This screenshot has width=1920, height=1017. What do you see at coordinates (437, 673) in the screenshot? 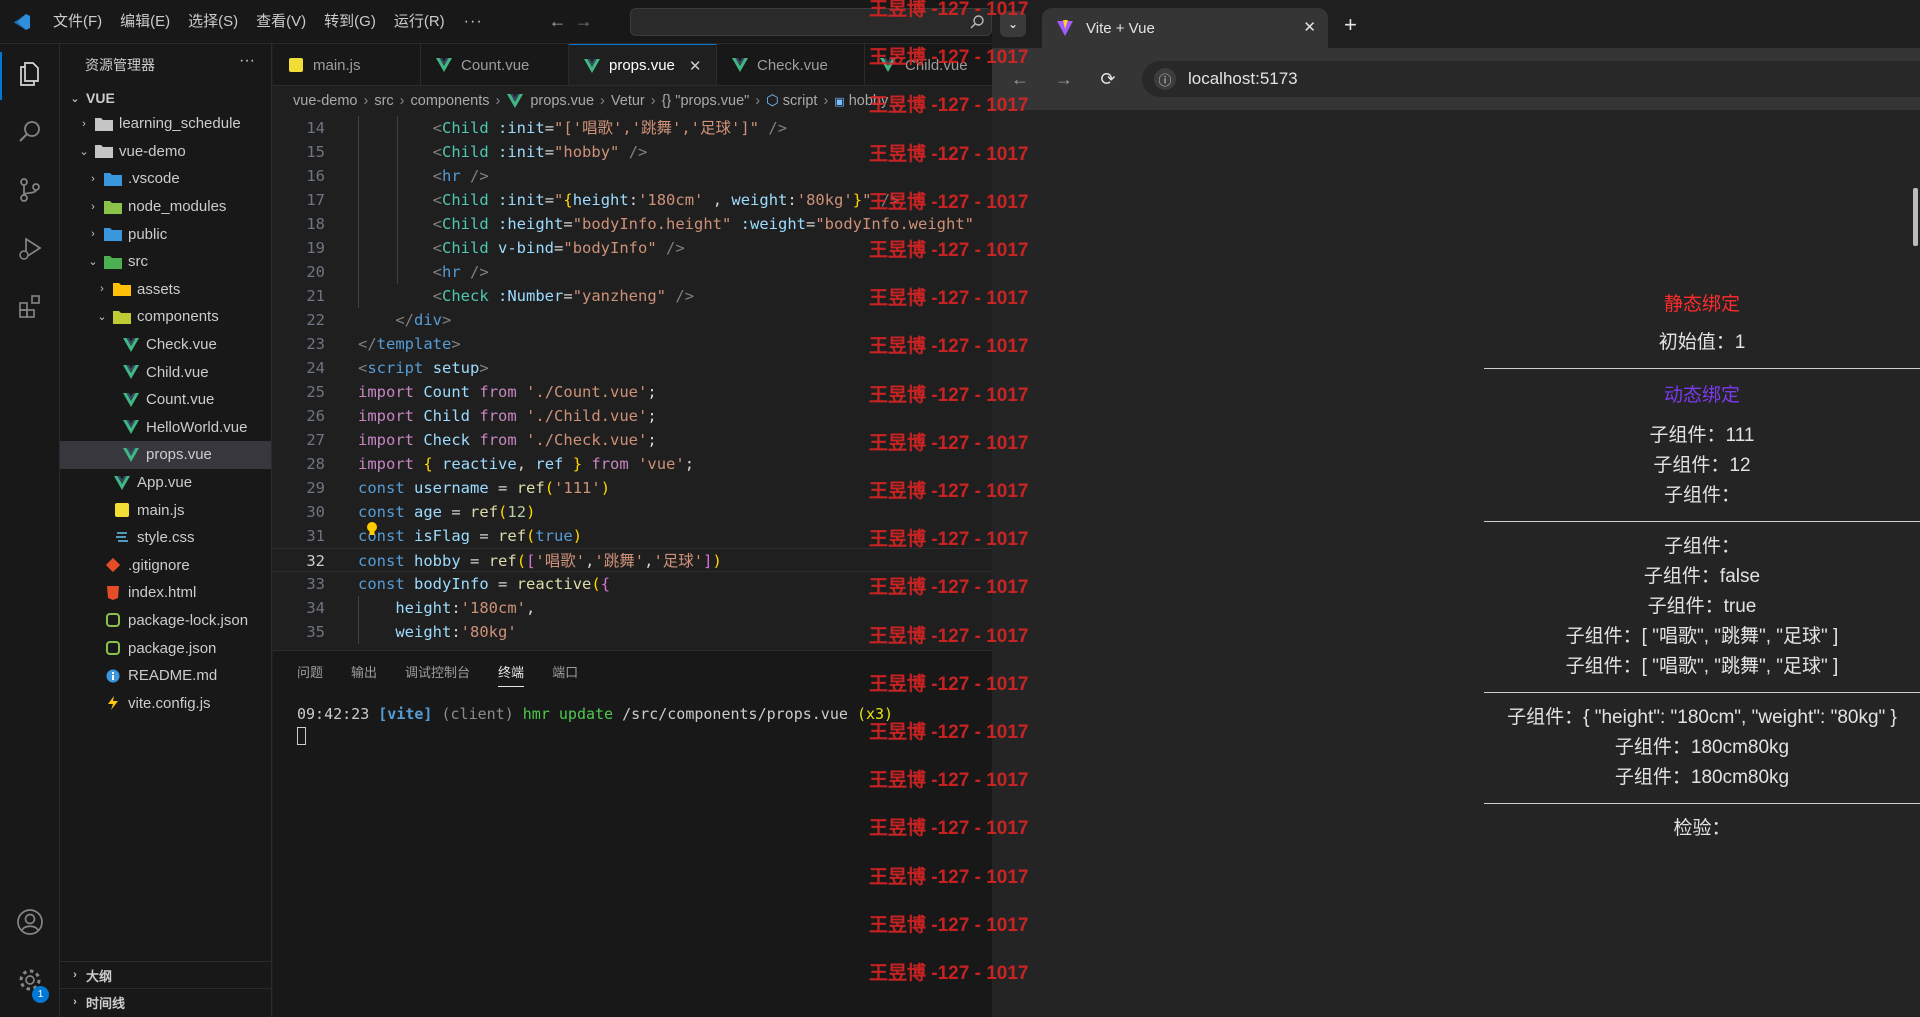
I see `panel-tab: 调试控制台` at bounding box center [437, 673].